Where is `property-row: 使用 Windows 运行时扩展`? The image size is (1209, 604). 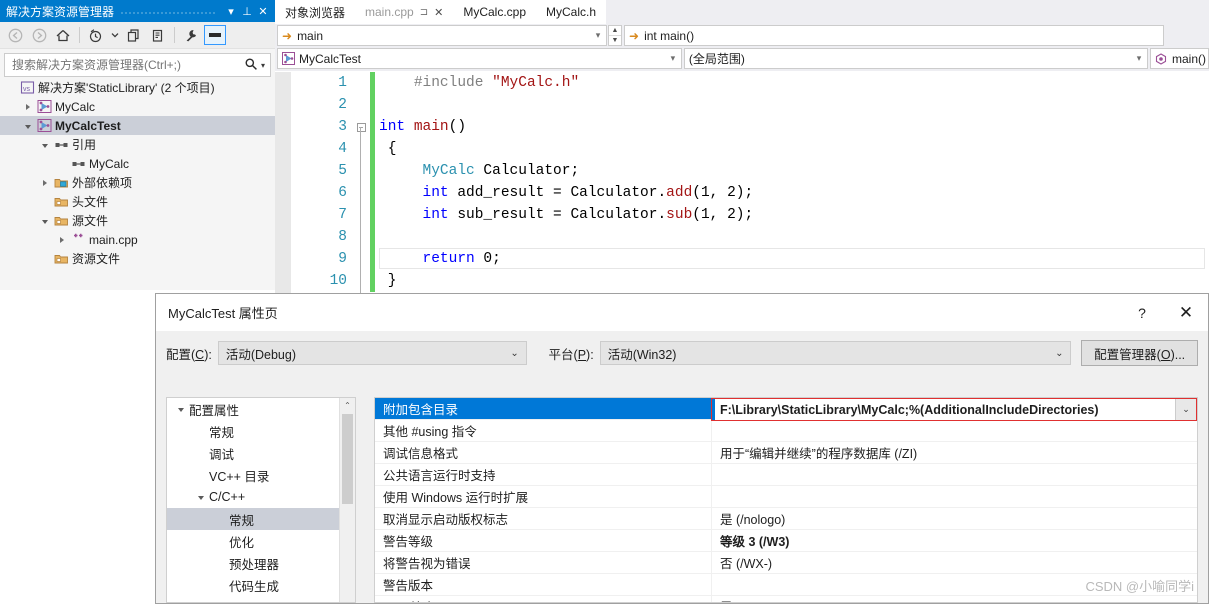
property-row: 使用 Windows 运行时扩展 is located at coordinates (786, 497).